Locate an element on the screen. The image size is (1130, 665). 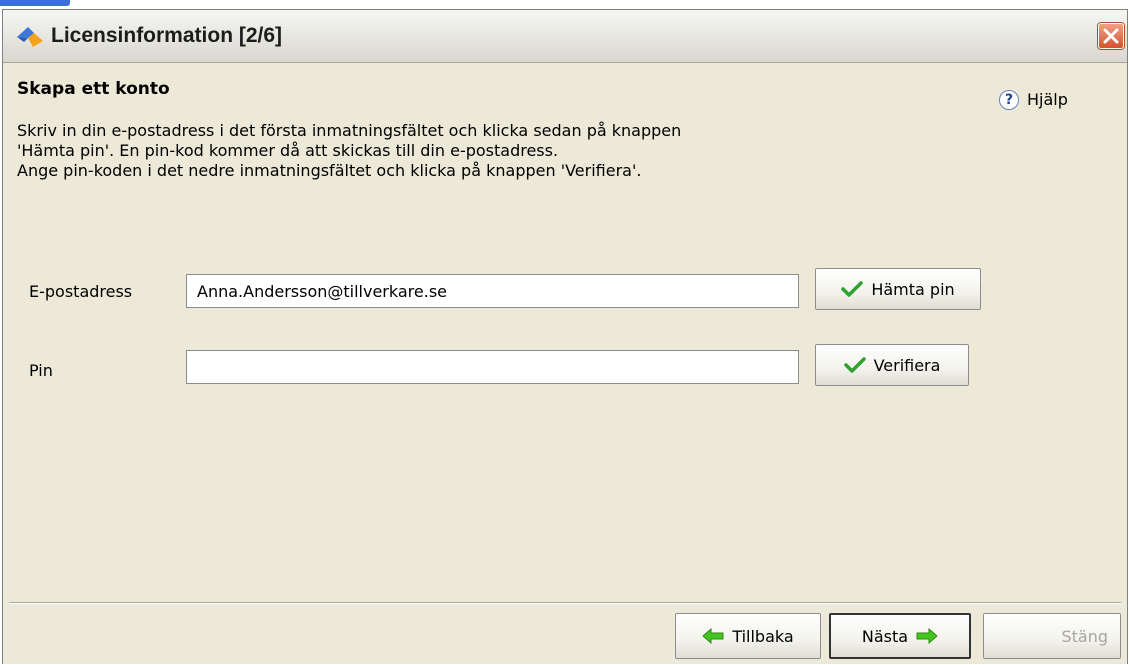
title-bar: Licensinformation [2/6] is located at coordinates (565, 36).